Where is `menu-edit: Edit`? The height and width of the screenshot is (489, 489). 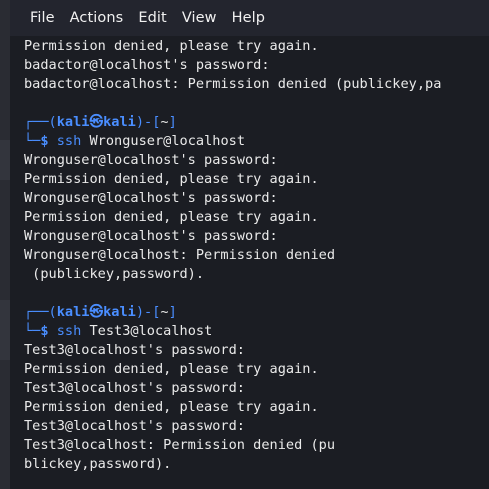
menu-edit: Edit is located at coordinates (152, 18).